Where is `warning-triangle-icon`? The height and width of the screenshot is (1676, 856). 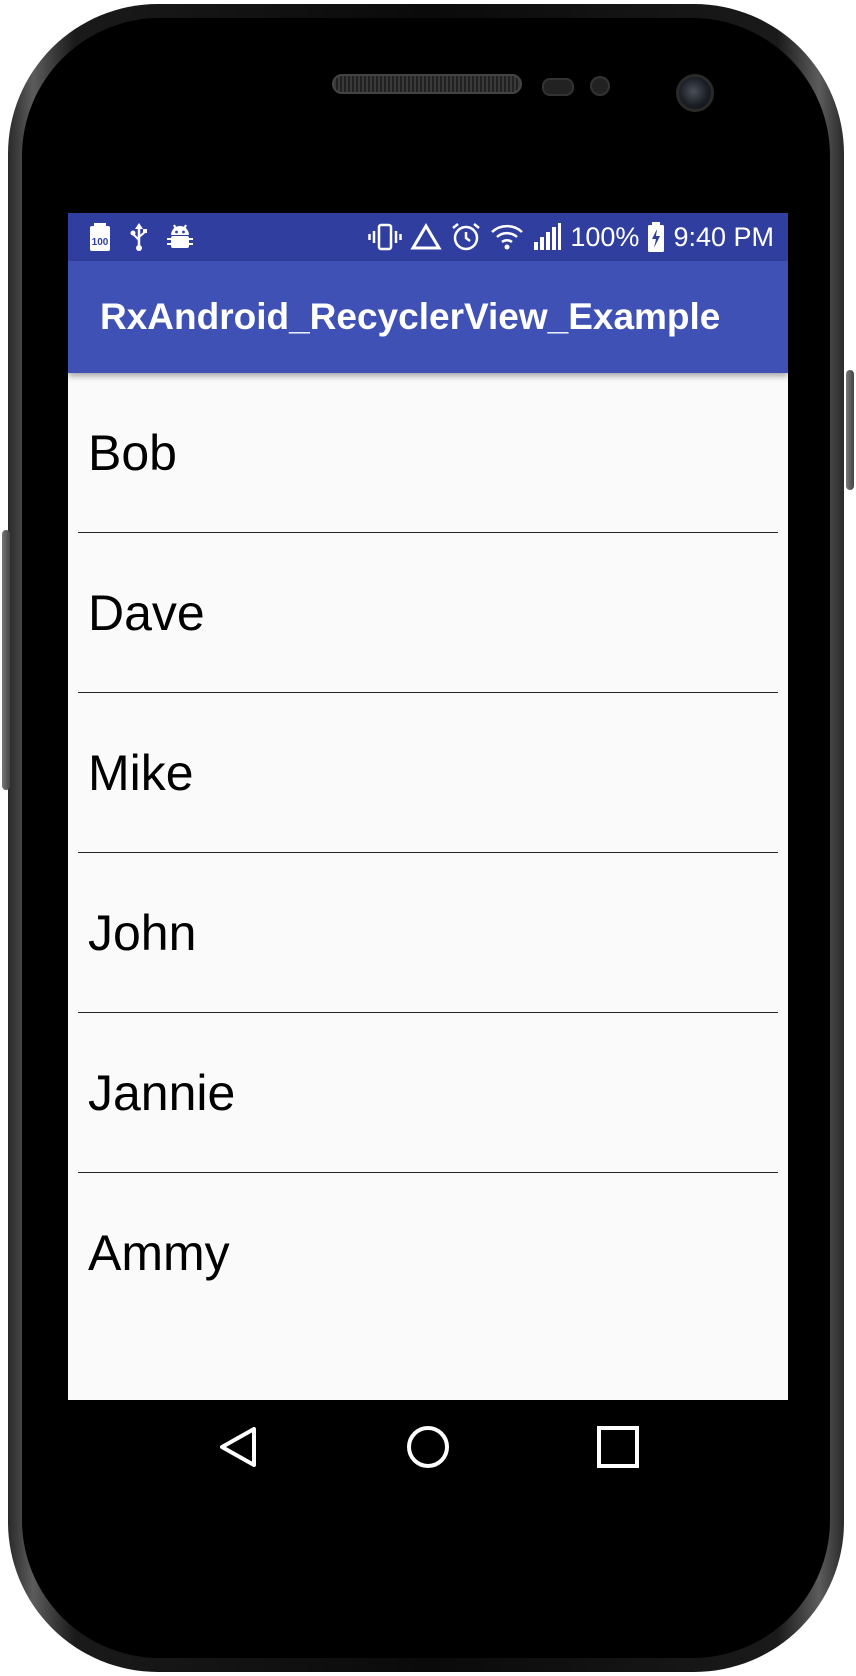 warning-triangle-icon is located at coordinates (426, 237).